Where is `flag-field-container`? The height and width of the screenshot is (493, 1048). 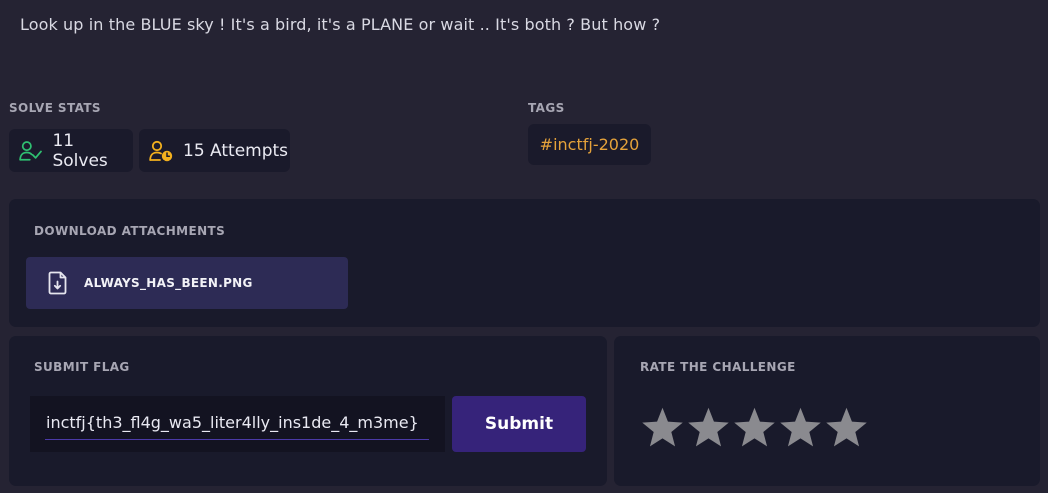
flag-field-container is located at coordinates (237, 424).